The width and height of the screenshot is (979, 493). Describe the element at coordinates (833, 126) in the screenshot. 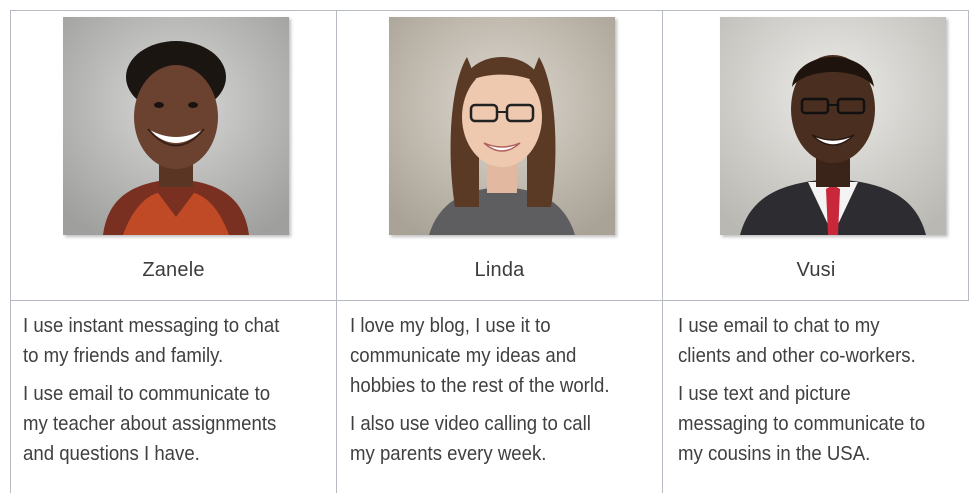

I see `portrait-man-suit-glasses-icon` at that location.